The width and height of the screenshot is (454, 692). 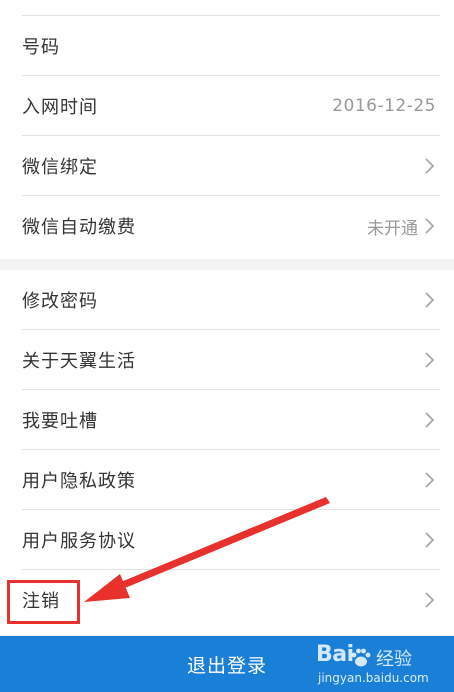 What do you see at coordinates (79, 541) in the screenshot?
I see `row-label: 用户服务协议` at bounding box center [79, 541].